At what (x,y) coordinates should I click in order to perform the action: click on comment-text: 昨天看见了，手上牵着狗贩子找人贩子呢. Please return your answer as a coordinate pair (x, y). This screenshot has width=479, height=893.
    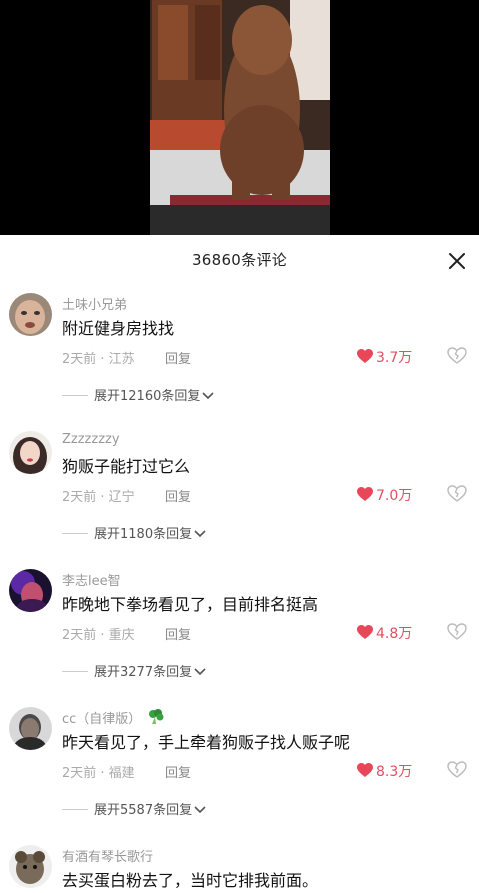
    Looking at the image, I should click on (206, 742).